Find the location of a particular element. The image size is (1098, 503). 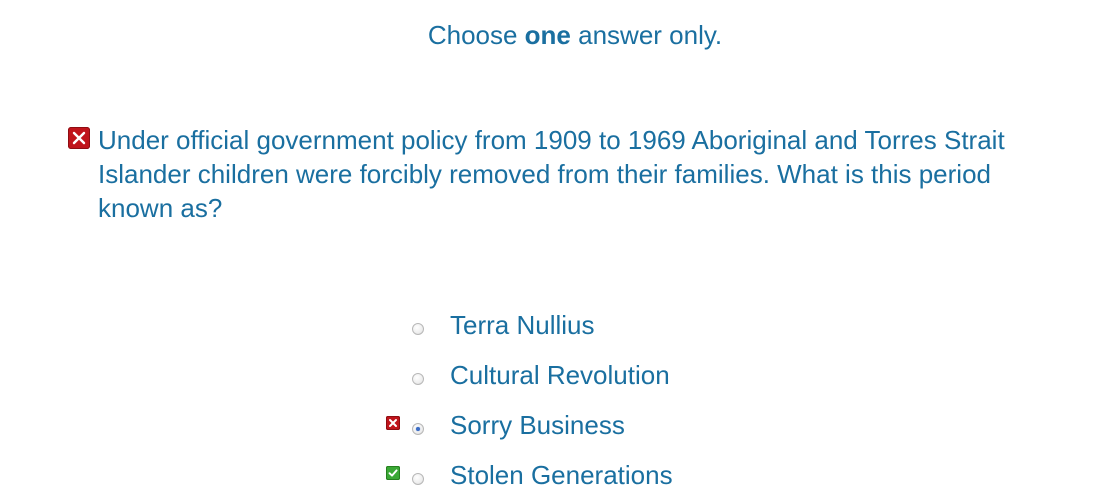

option-row-terra-nullius: Terra Nullius is located at coordinates (529, 325).